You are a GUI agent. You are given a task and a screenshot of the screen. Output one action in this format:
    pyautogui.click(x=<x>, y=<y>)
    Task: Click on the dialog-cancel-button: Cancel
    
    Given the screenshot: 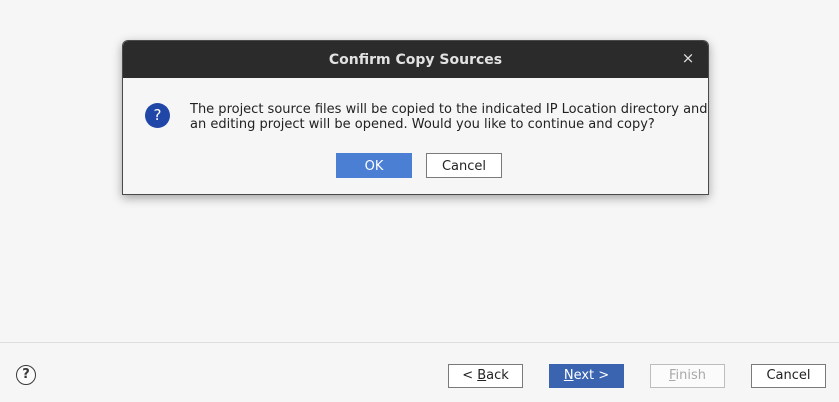 What is the action you would take?
    pyautogui.click(x=464, y=165)
    